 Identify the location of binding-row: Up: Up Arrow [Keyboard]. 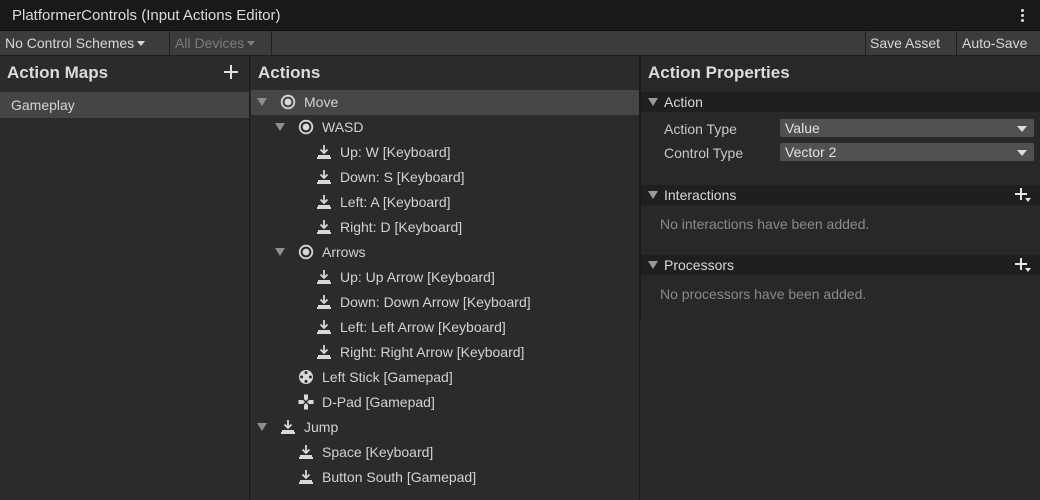
(445, 277).